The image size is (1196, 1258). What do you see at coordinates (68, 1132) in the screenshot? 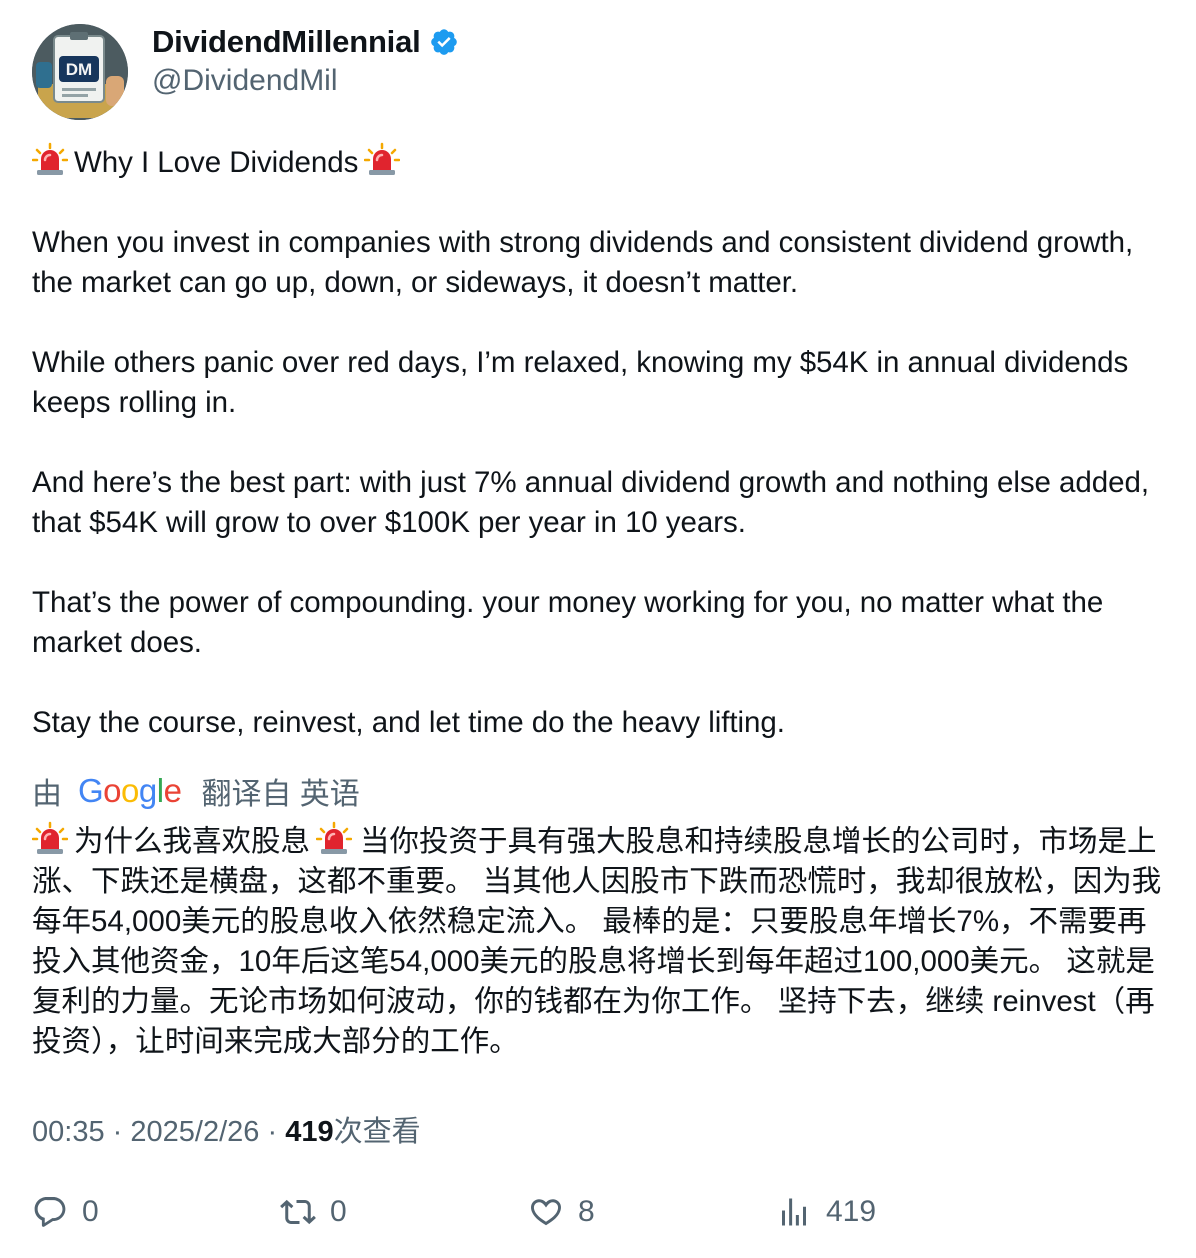
I see `tweet-time: 00:35` at bounding box center [68, 1132].